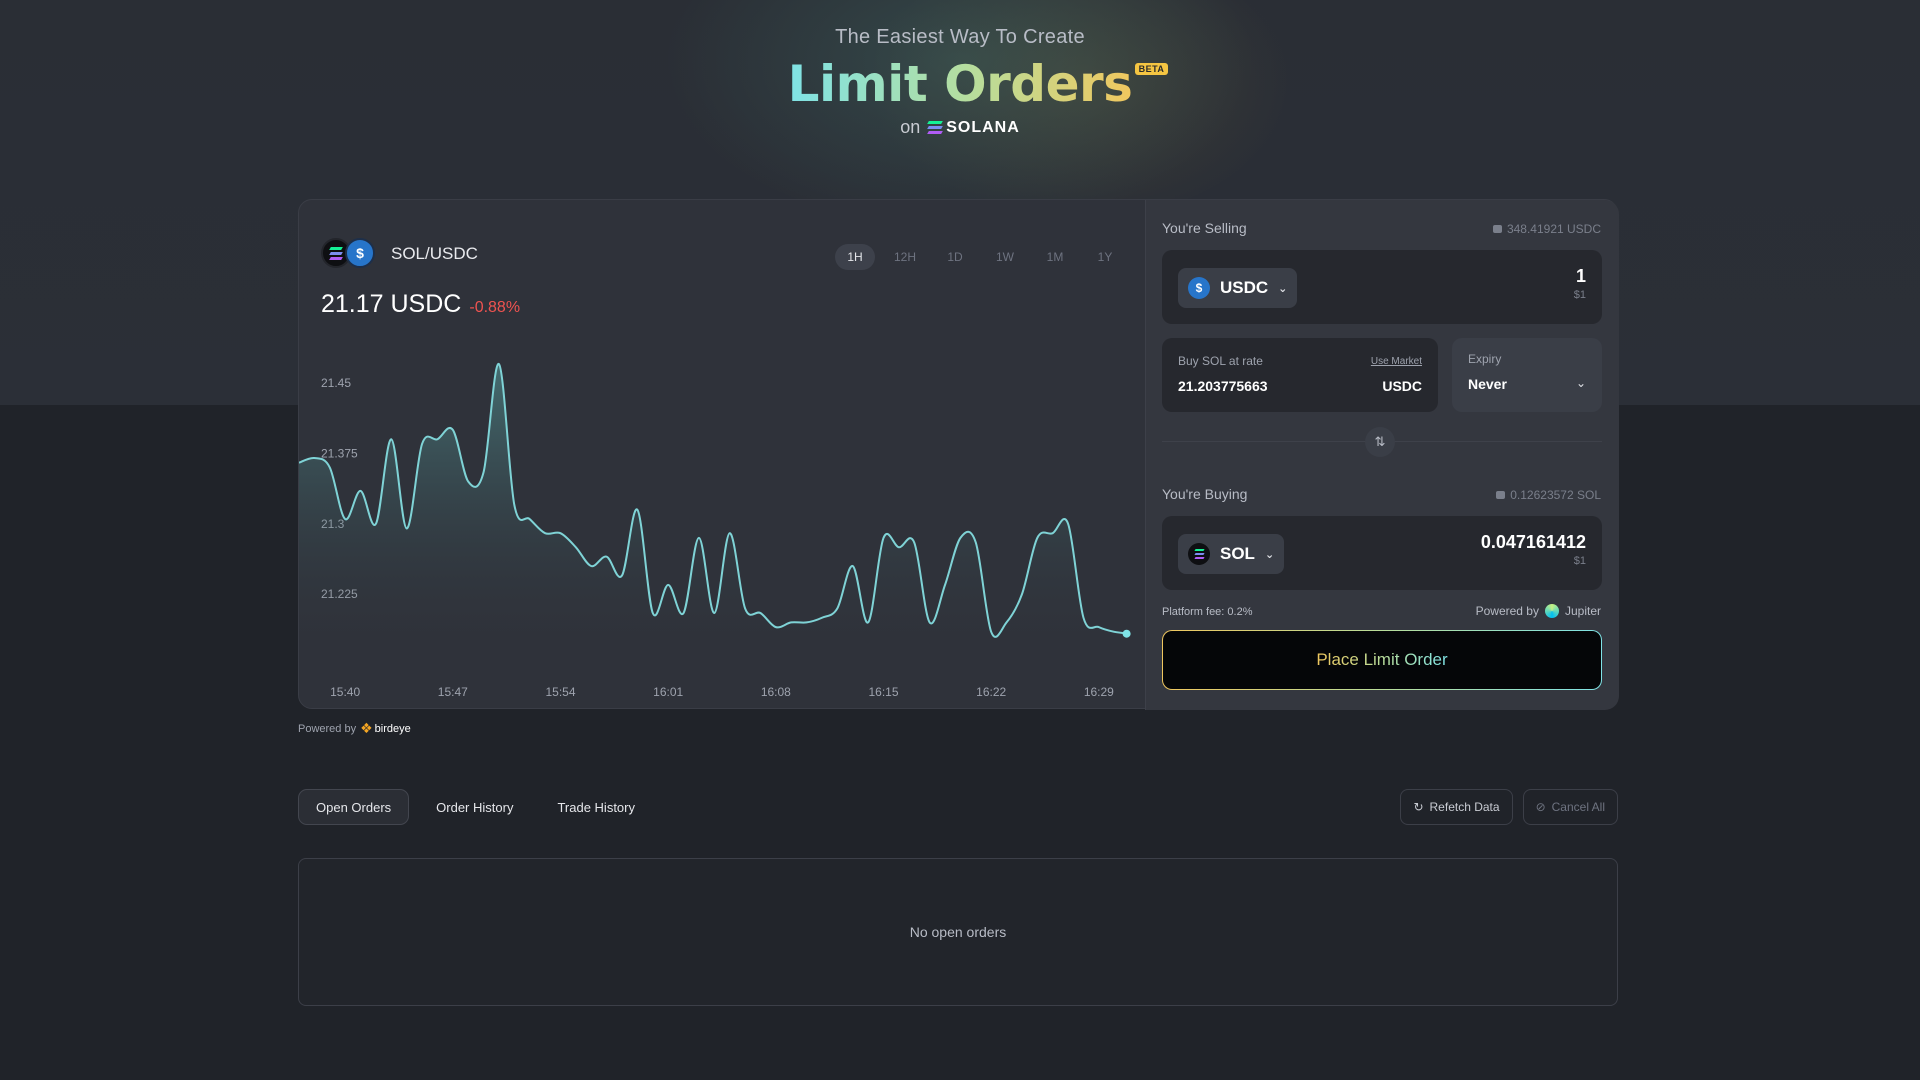 The width and height of the screenshot is (1920, 1080). Describe the element at coordinates (1151, 69) in the screenshot. I see `beta-badge: BETA` at that location.